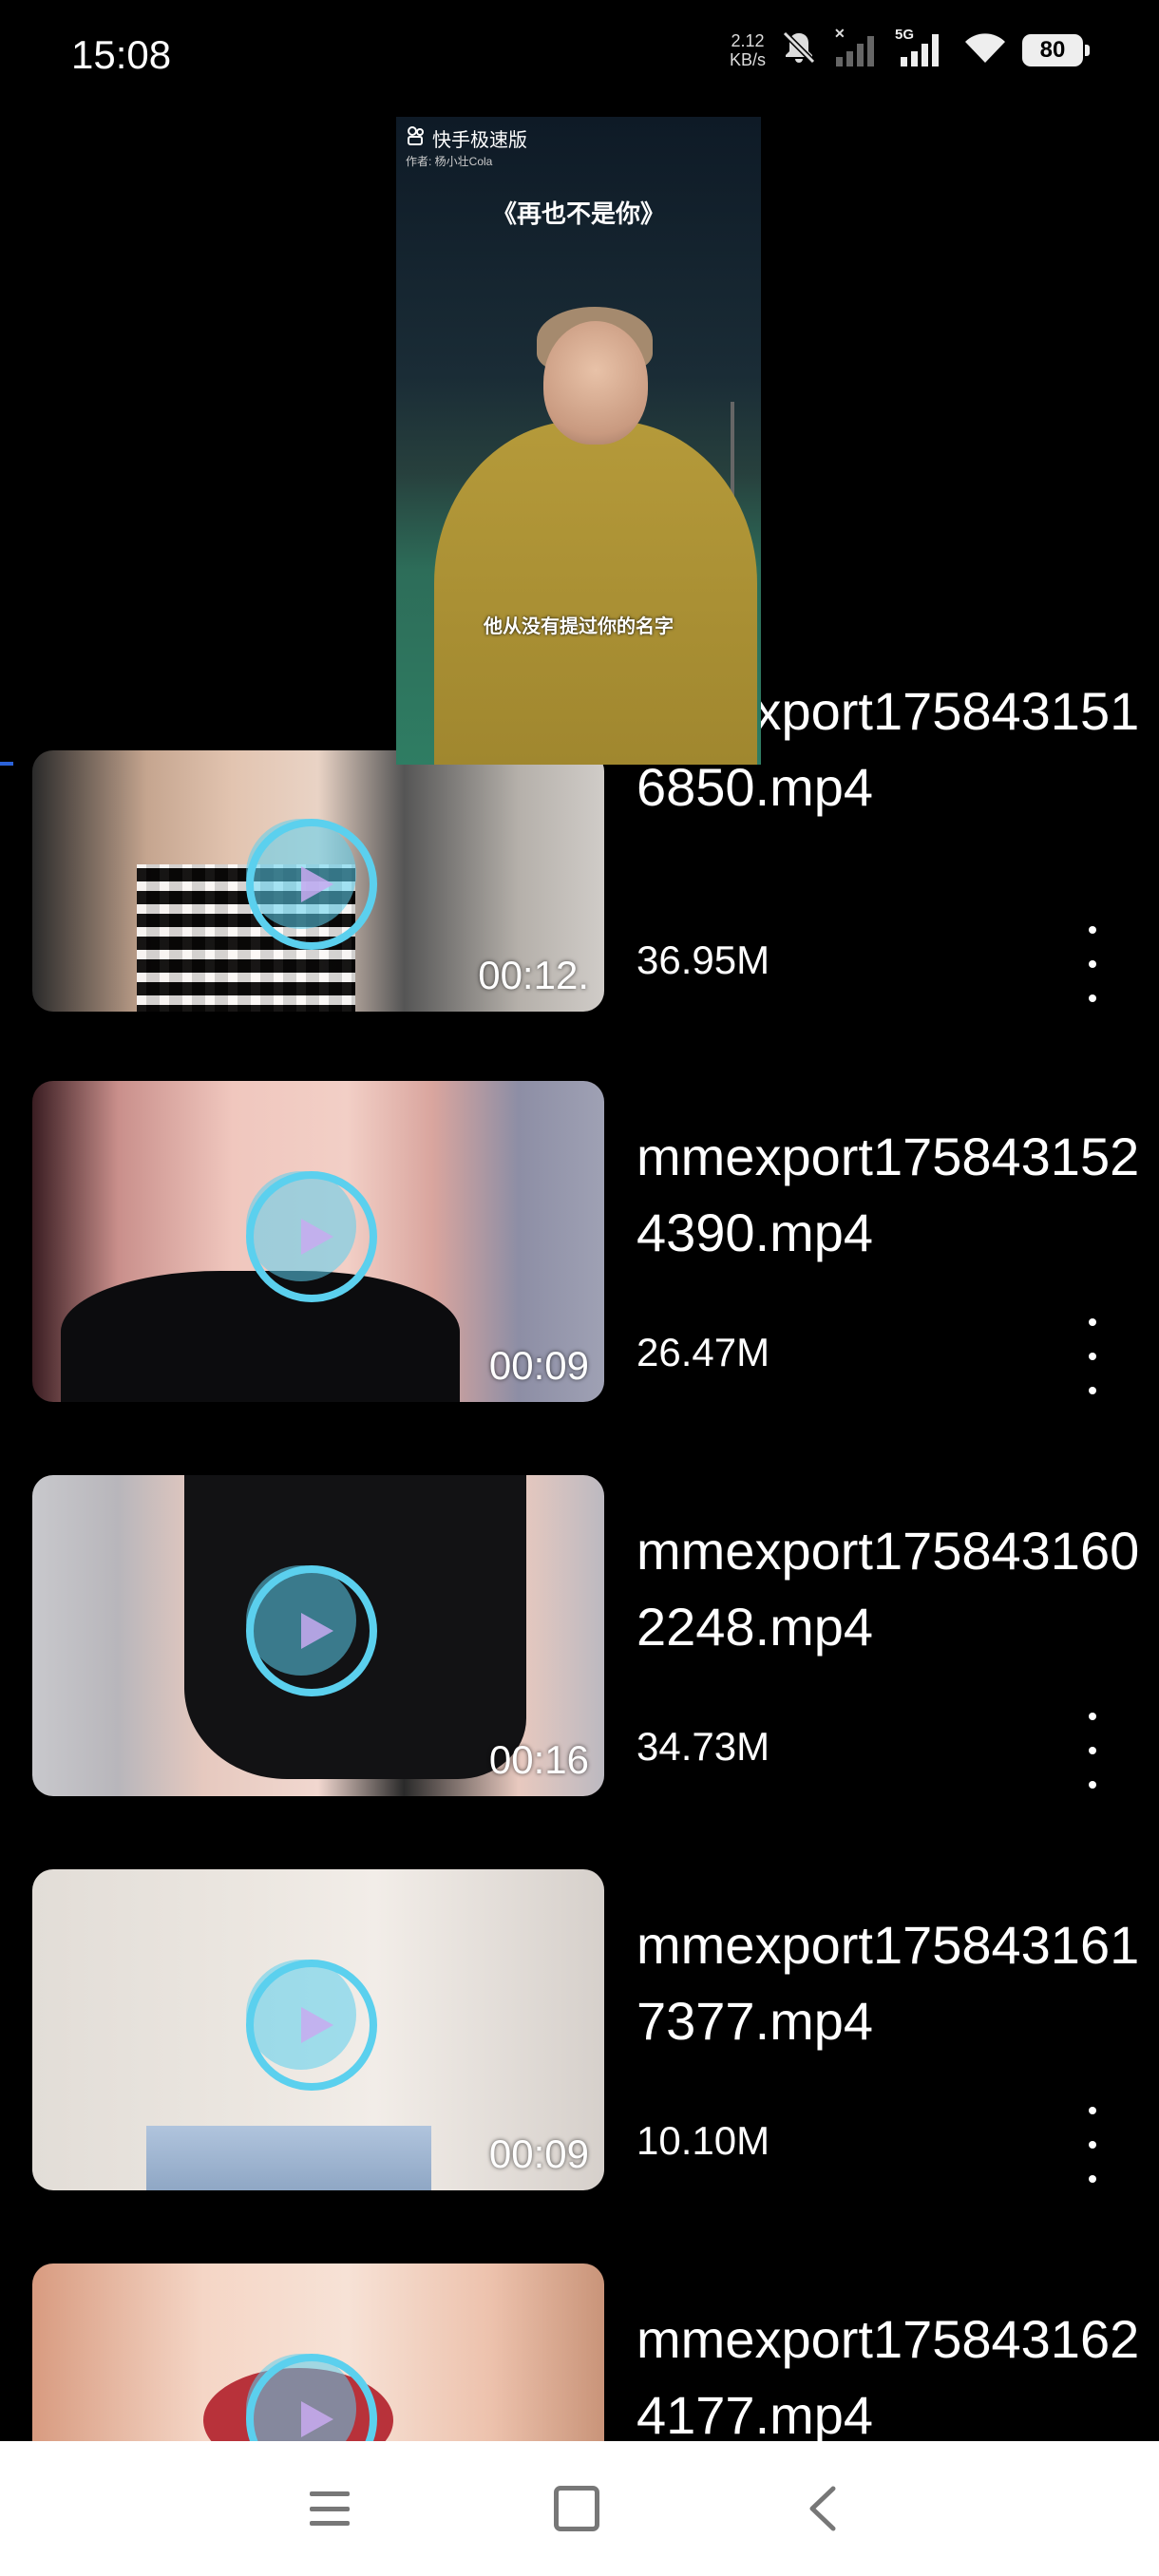 The height and width of the screenshot is (2576, 1159). I want to click on home-icon, so click(576, 2508).